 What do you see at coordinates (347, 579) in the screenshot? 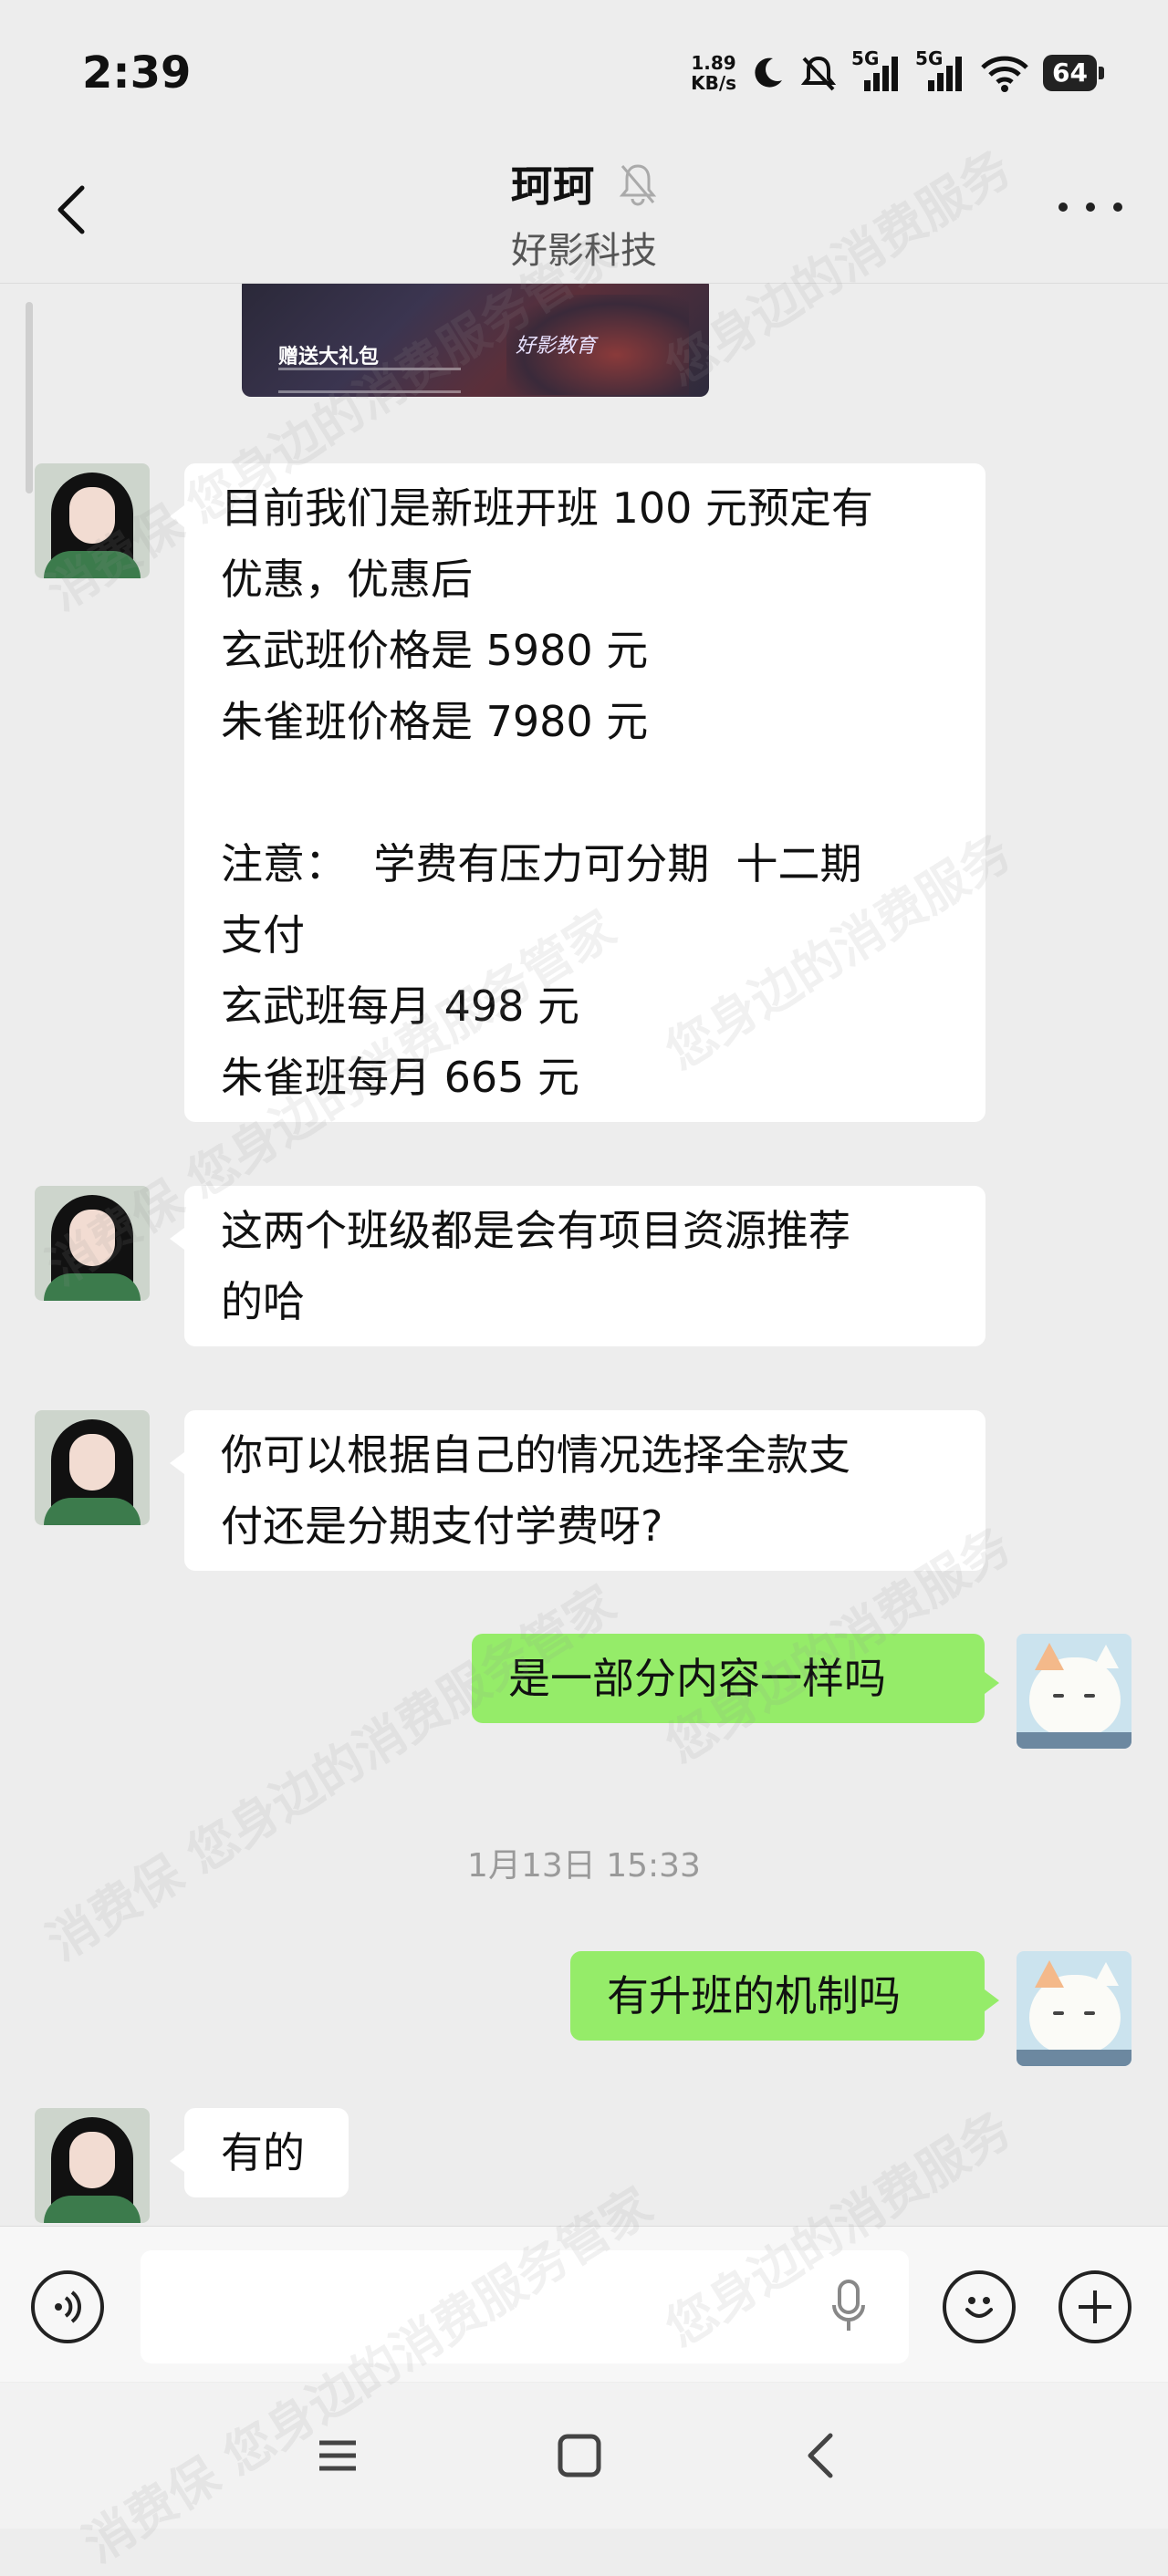
I see `message-line: 优惠，优惠后` at bounding box center [347, 579].